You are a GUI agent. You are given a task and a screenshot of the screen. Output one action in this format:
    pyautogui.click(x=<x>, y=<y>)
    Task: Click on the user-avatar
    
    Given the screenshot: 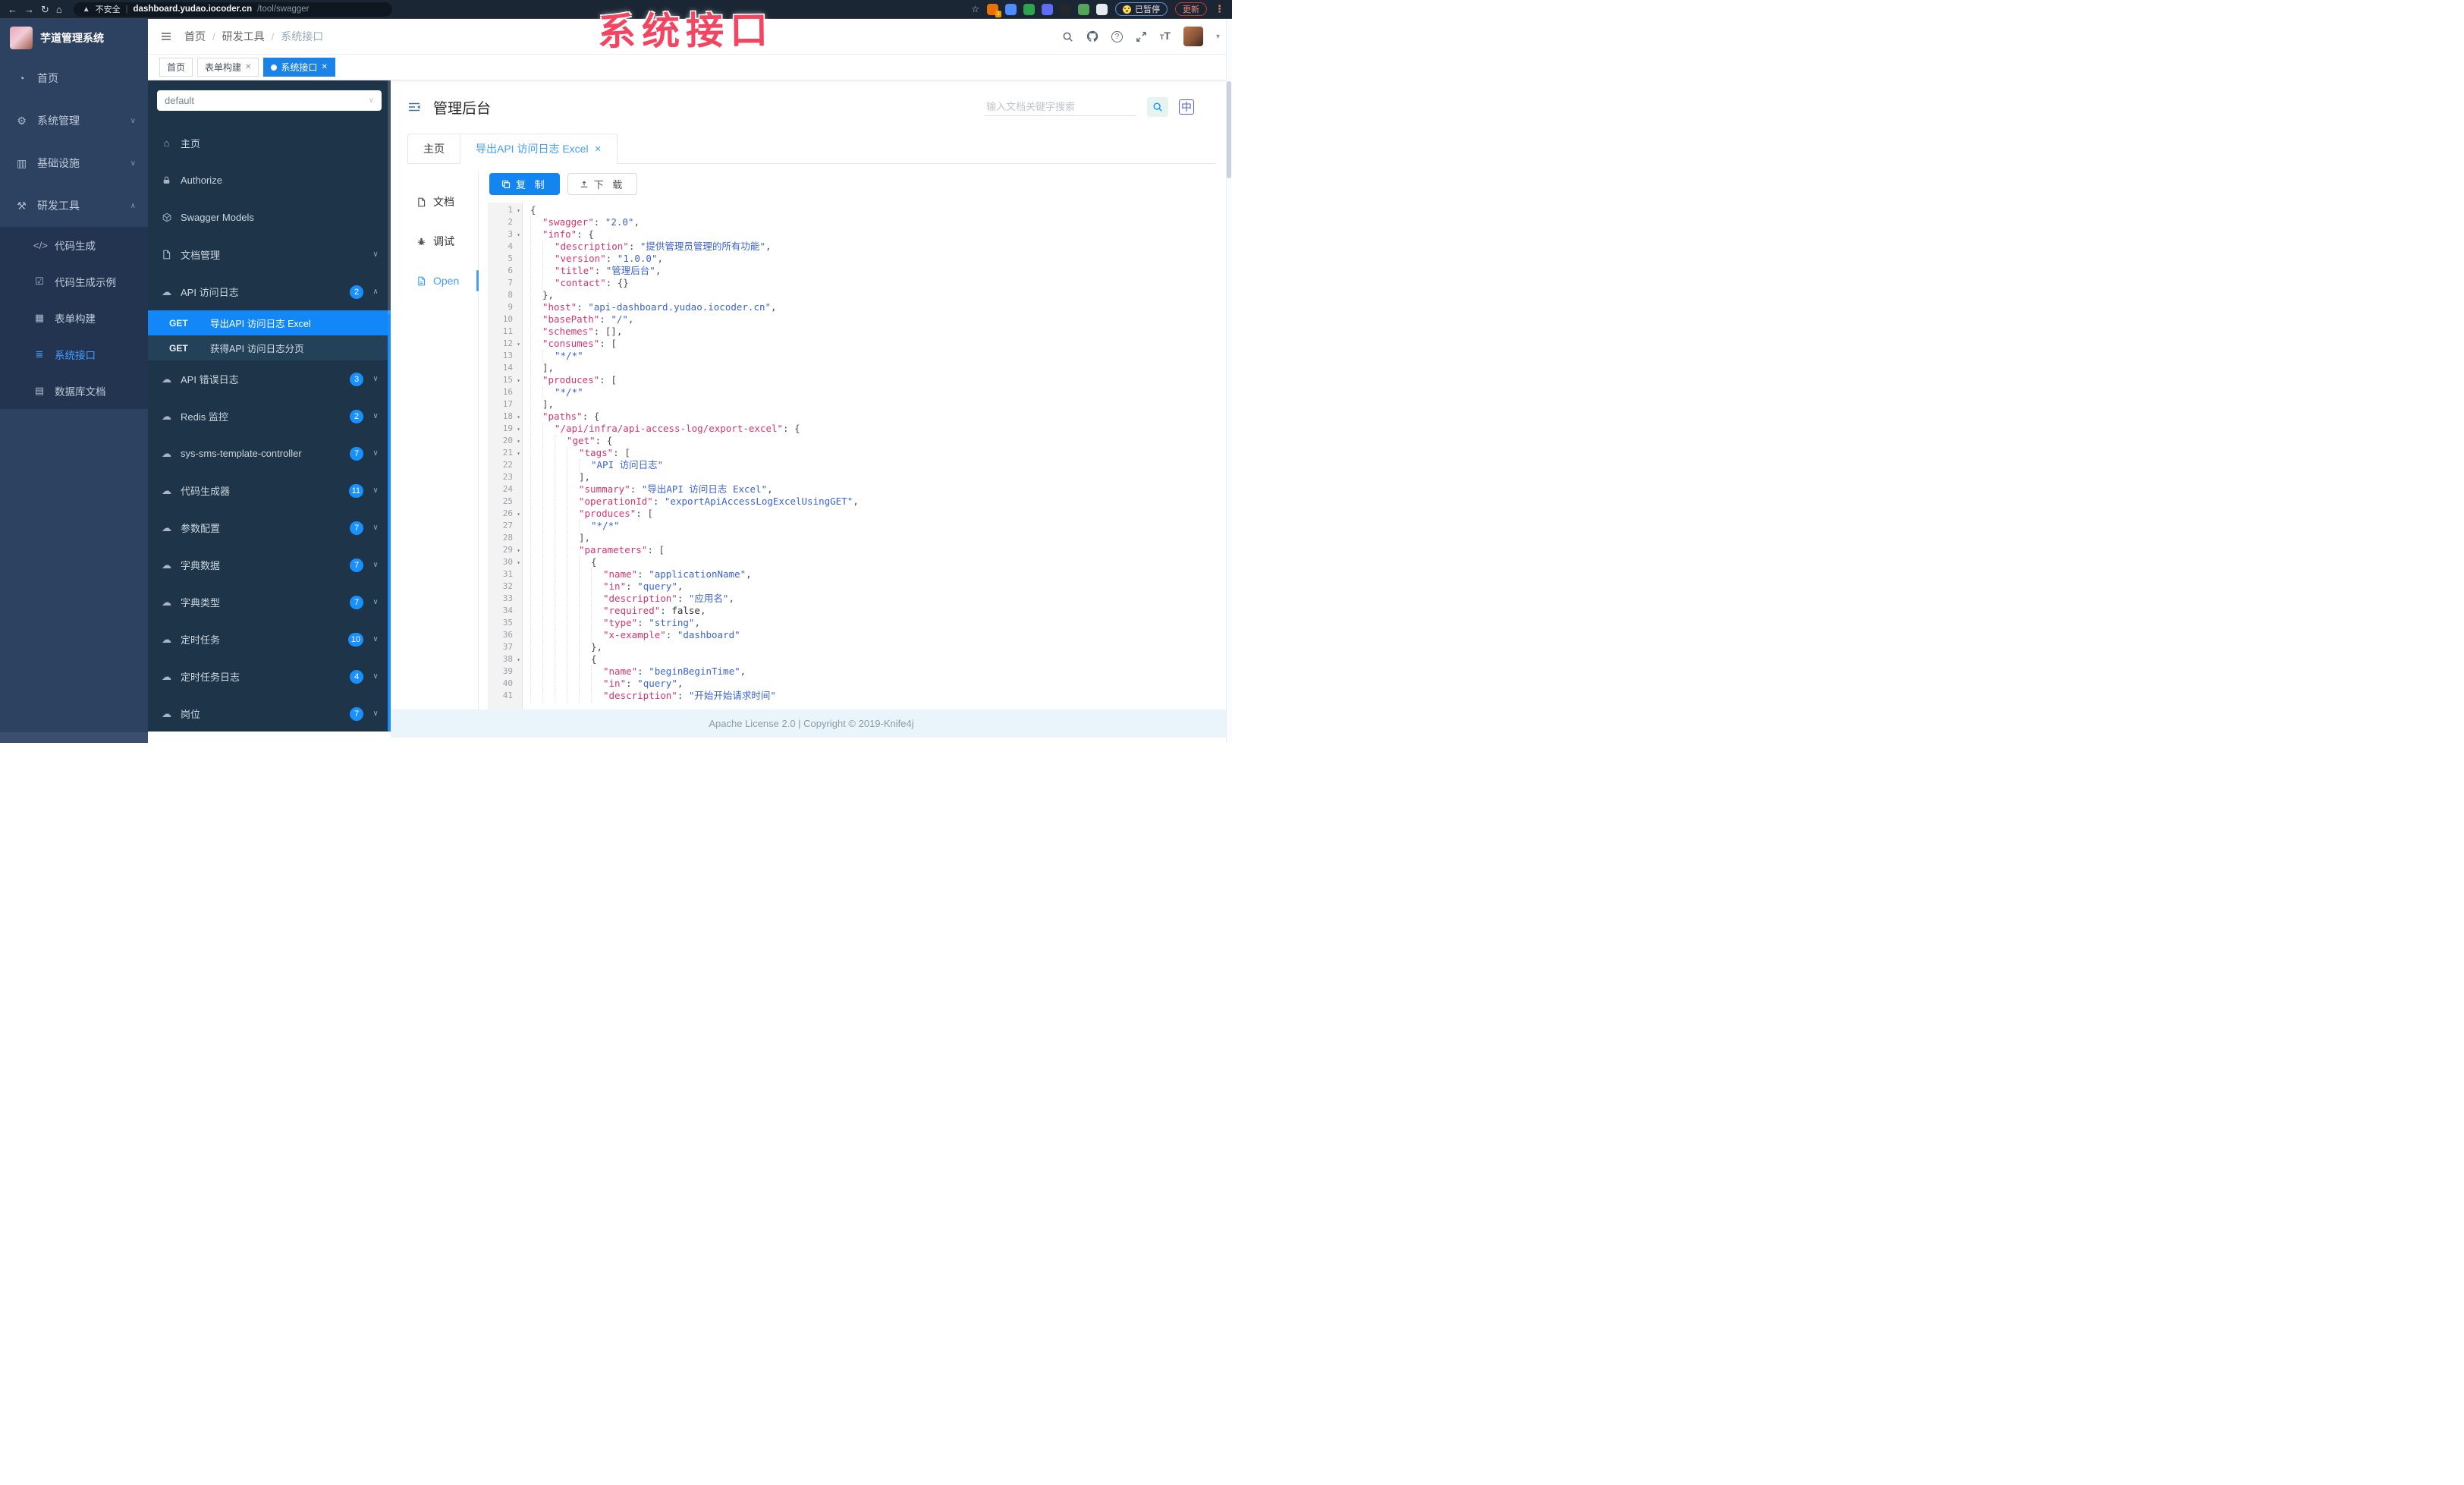 What is the action you would take?
    pyautogui.click(x=1193, y=36)
    